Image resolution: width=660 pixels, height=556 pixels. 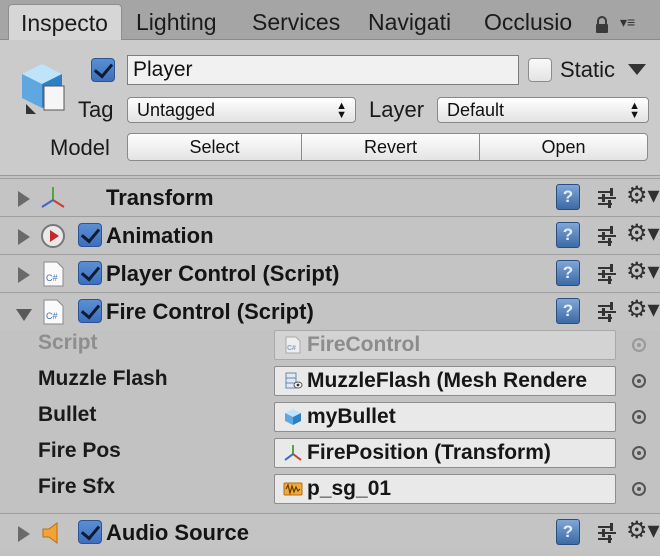 I want to click on tab-lighting: Lighting, so click(x=187, y=22).